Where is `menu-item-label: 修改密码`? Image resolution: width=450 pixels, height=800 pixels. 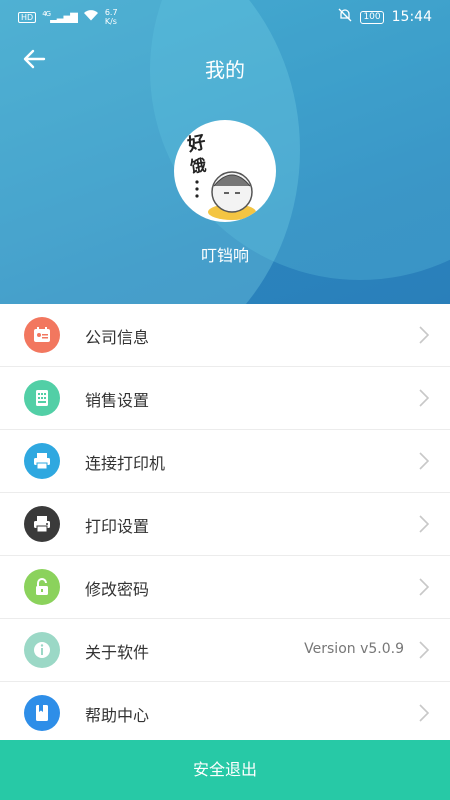 menu-item-label: 修改密码 is located at coordinates (117, 589).